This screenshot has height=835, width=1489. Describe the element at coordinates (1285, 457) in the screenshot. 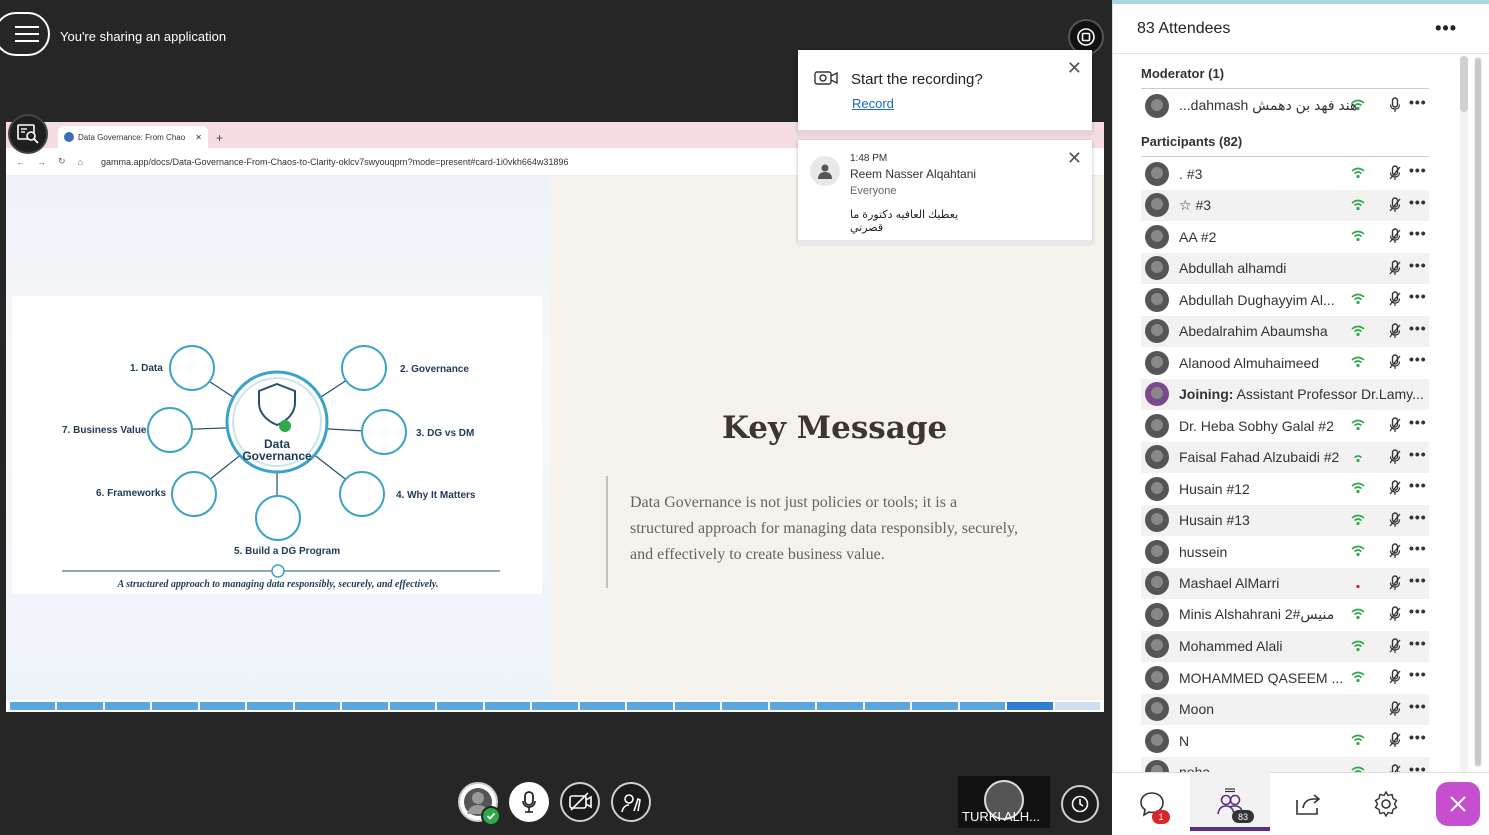

I see `participant-row: Faisal Fahad Alzubaidi #2 •••` at that location.